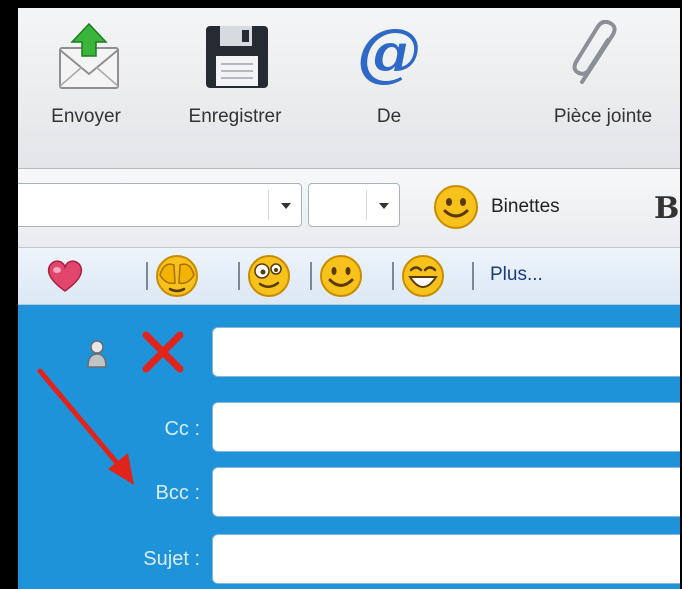 This screenshot has width=682, height=589. Describe the element at coordinates (177, 276) in the screenshot. I see `hands-over-eyes-emoji-icon` at that location.